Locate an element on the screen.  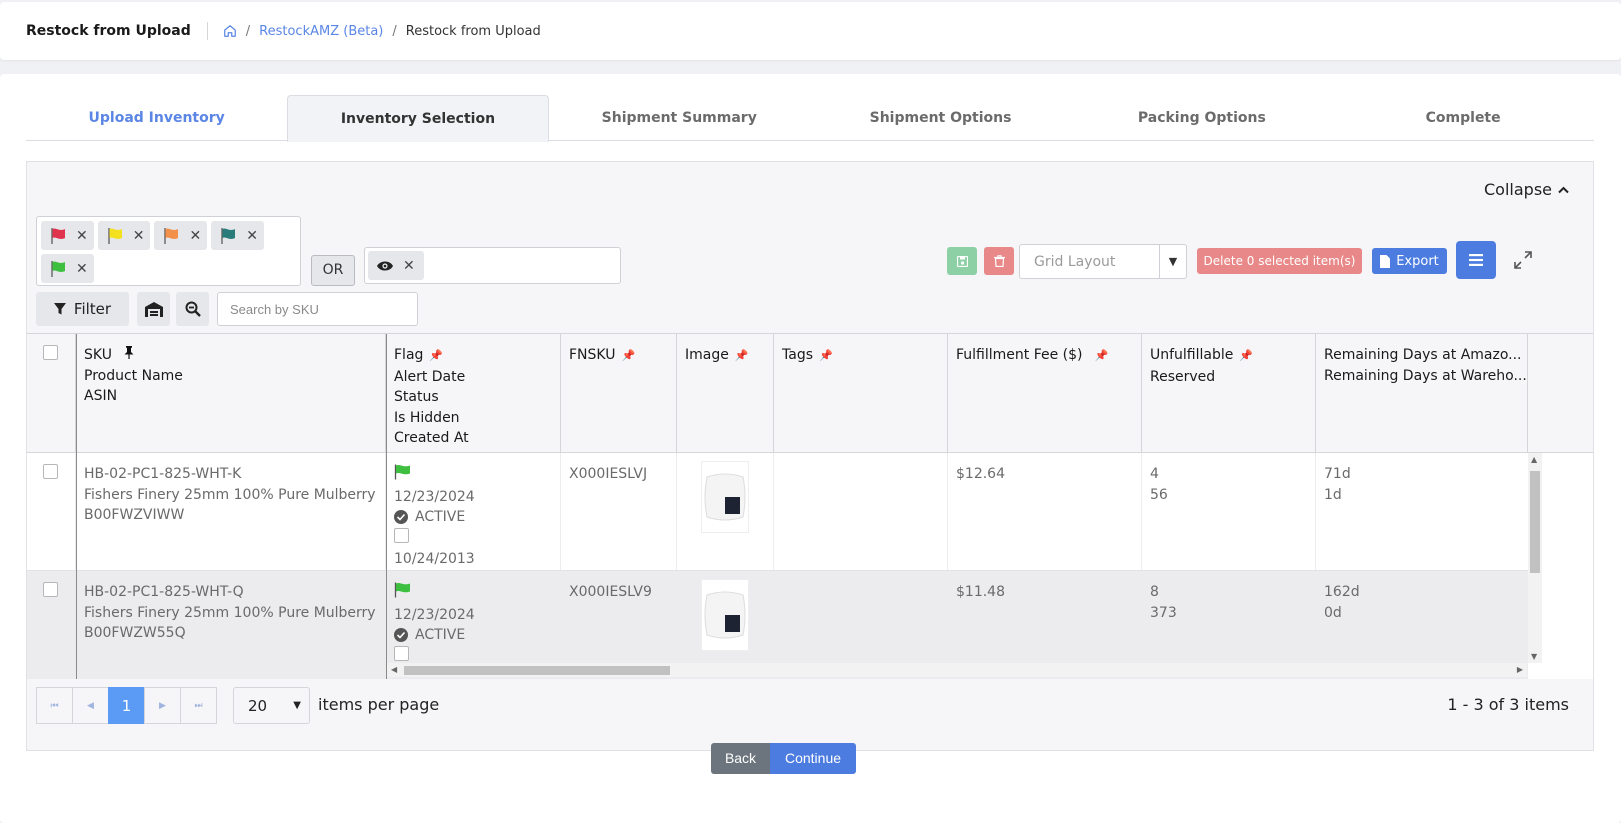
first-page-icon: ⏮ is located at coordinates (54, 705).